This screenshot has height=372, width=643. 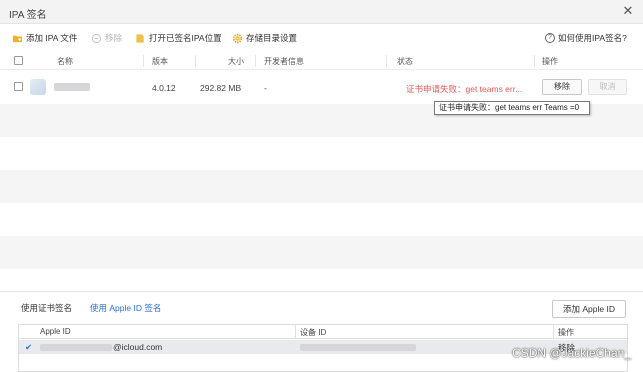 I want to click on status-tooltip: 证书申请失败：get teams err Teams =0, so click(x=512, y=108).